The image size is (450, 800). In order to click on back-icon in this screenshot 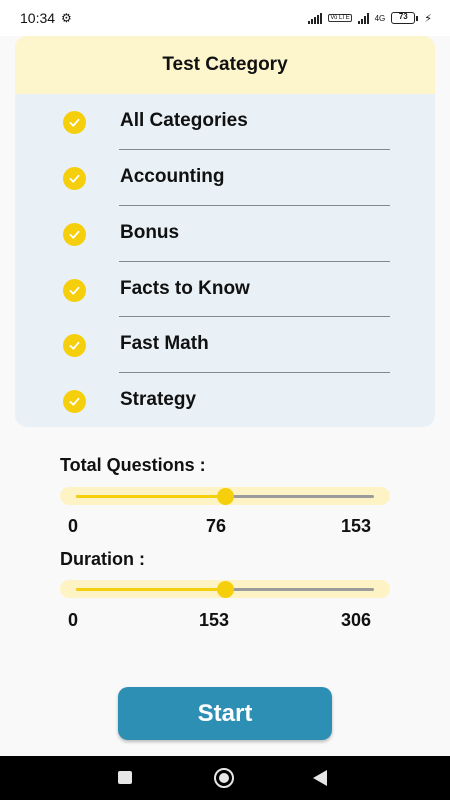, I will do `click(320, 778)`.